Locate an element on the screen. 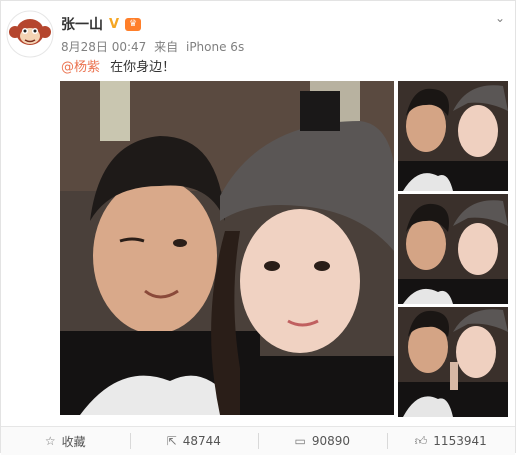  author-name: 张一山 is located at coordinates (82, 24).